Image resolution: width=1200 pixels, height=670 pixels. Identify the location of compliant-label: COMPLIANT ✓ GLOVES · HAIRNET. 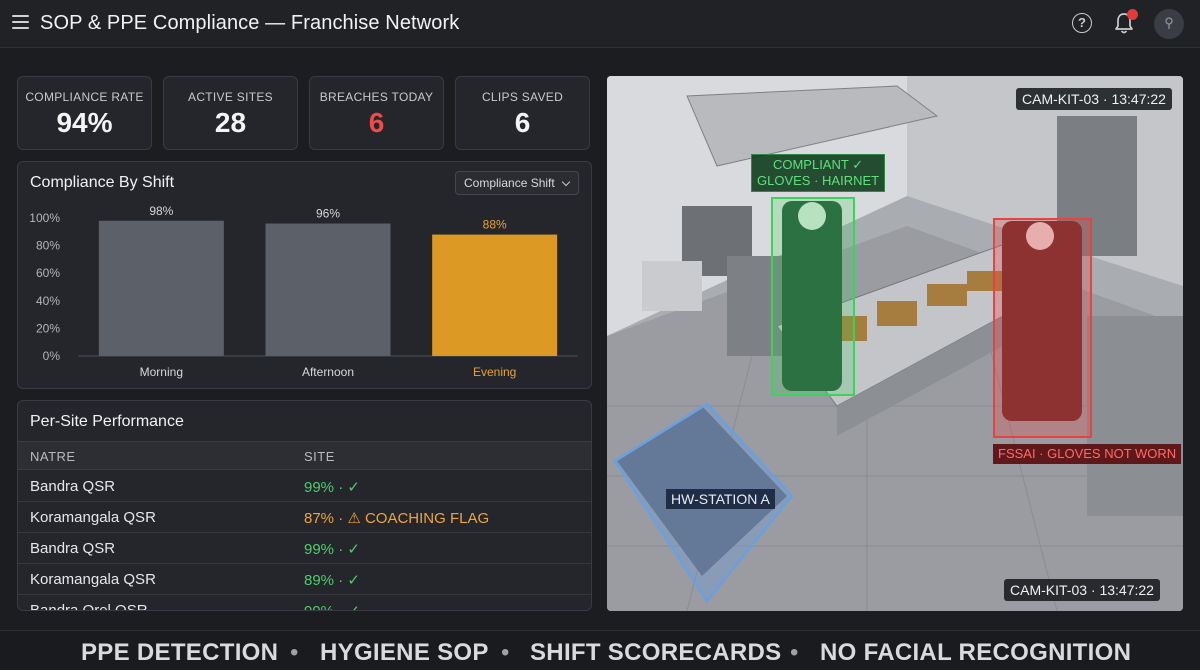
(818, 173).